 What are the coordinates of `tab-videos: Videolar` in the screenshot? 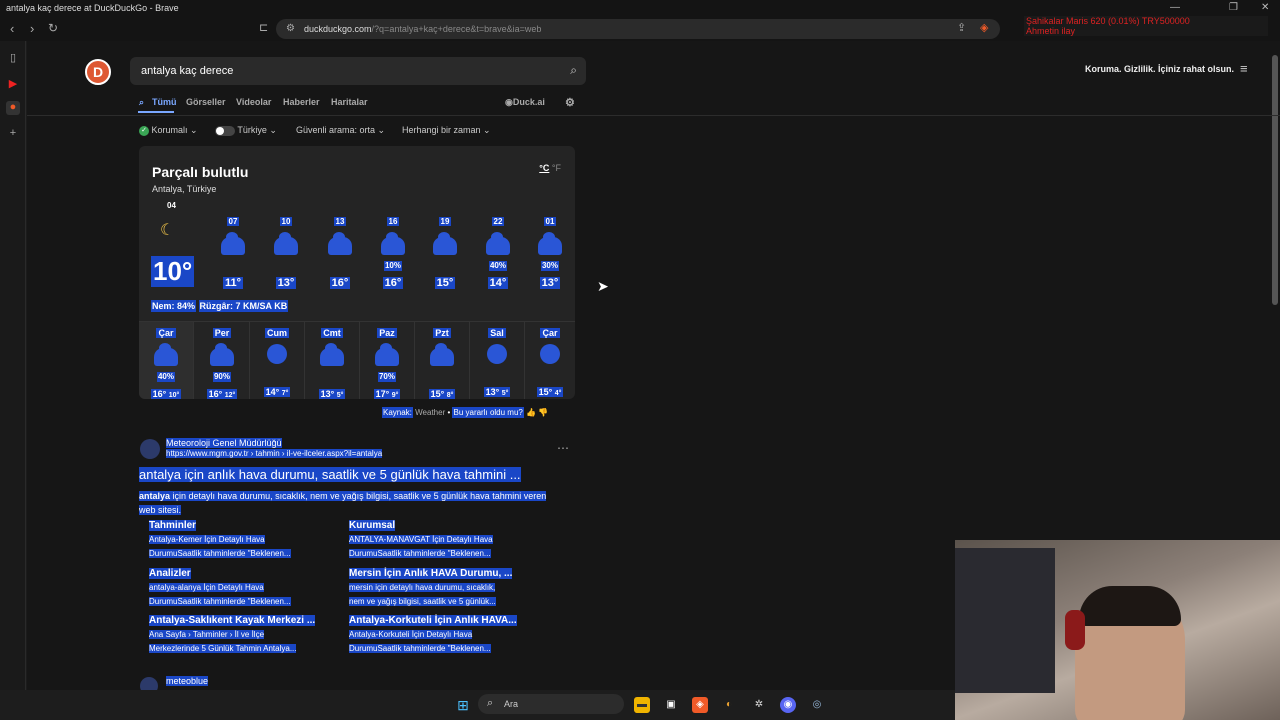 It's located at (253, 102).